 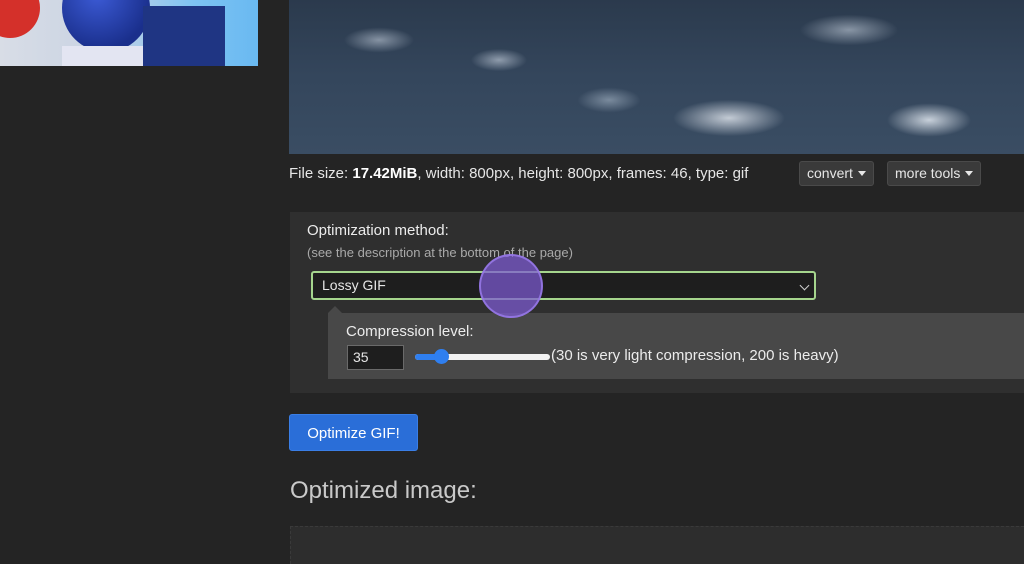 What do you see at coordinates (385, 173) in the screenshot?
I see `file-size-value: 17.42MiB` at bounding box center [385, 173].